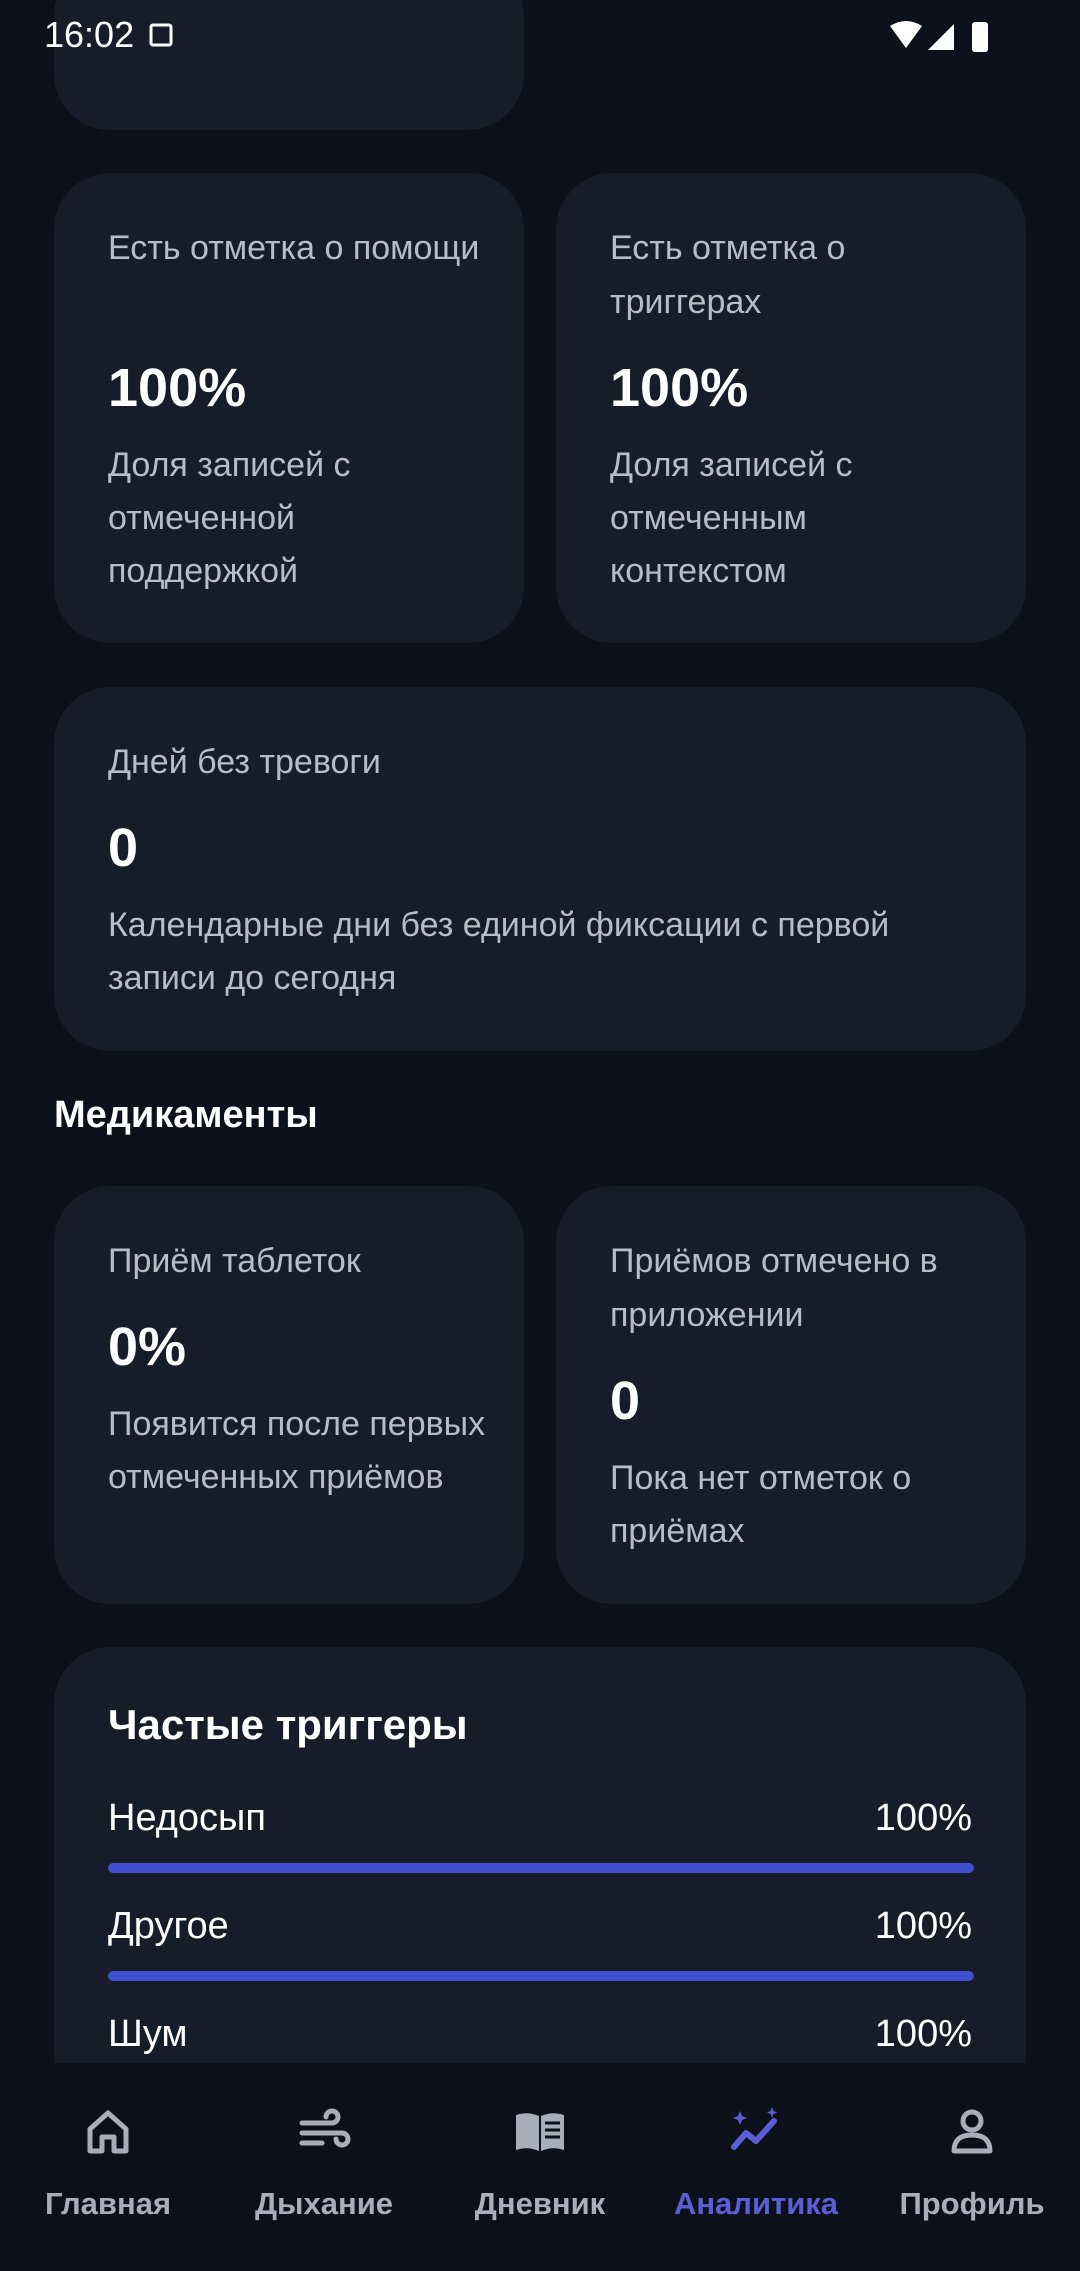  What do you see at coordinates (89, 34) in the screenshot?
I see `status-time: 16:02` at bounding box center [89, 34].